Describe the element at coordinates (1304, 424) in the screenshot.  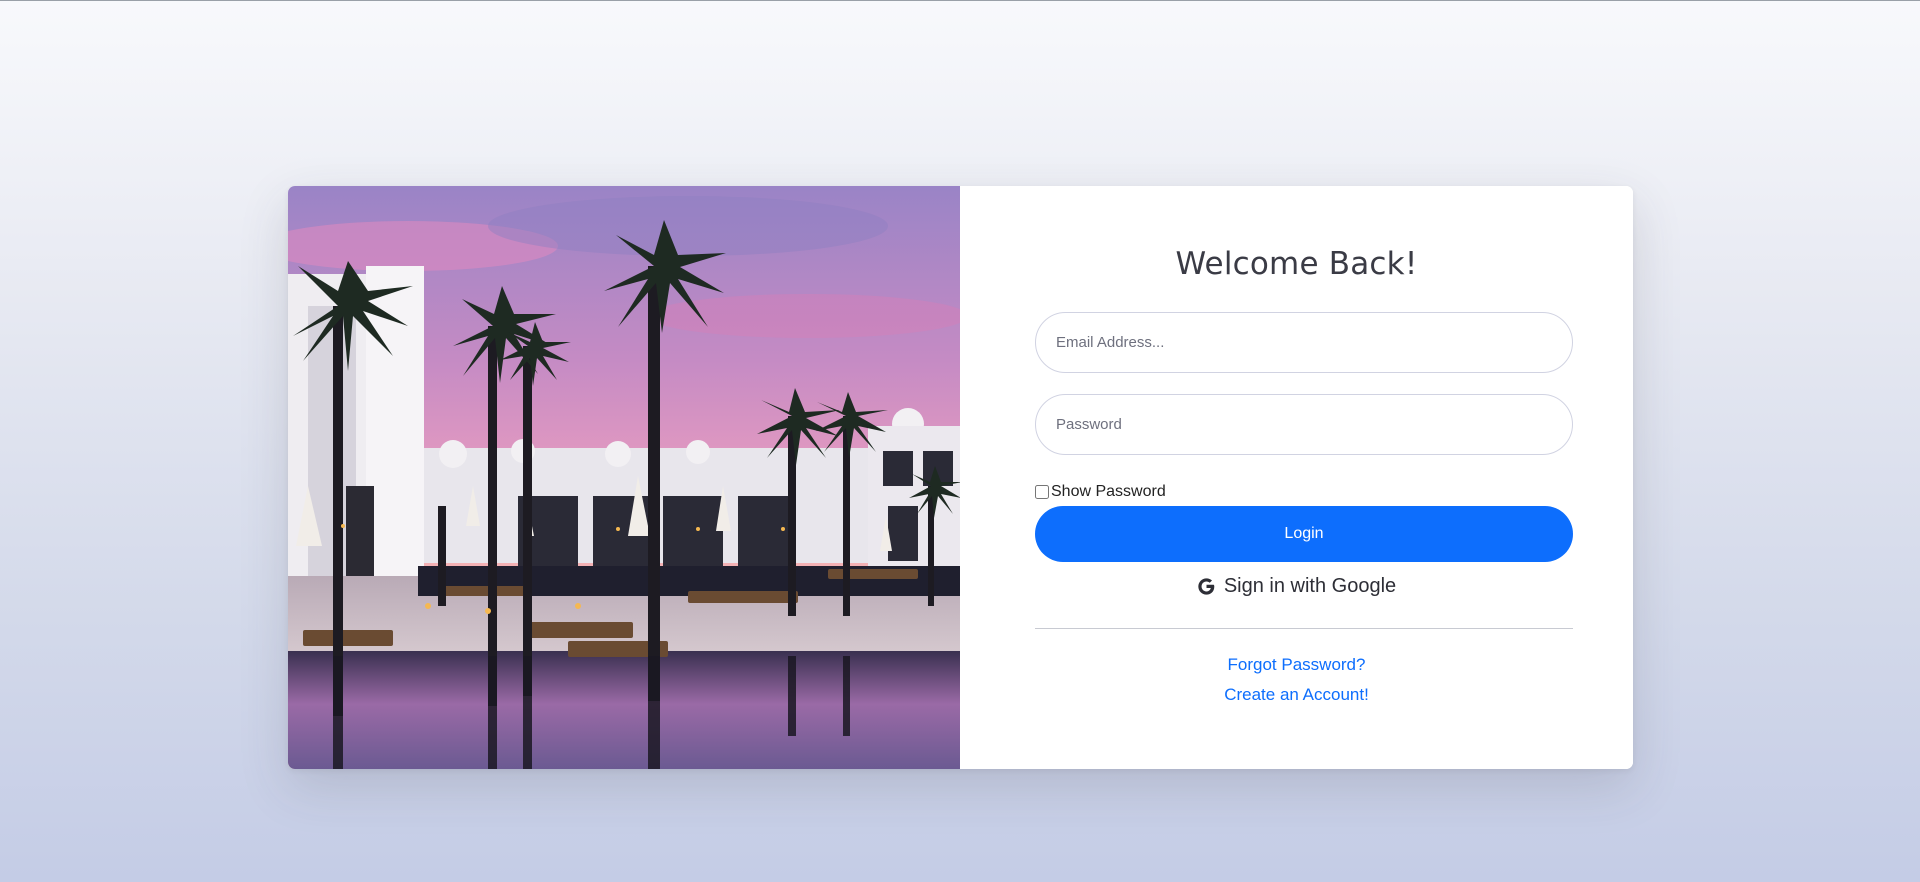
I see `password-input` at that location.